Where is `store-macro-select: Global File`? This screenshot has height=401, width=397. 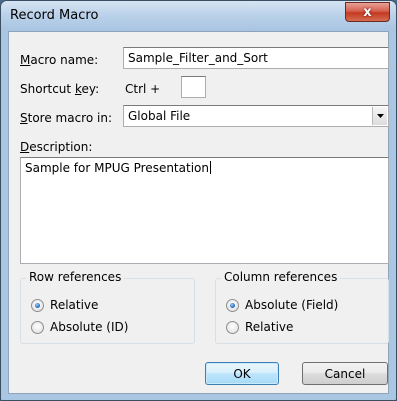
store-macro-select: Global File is located at coordinates (256, 116).